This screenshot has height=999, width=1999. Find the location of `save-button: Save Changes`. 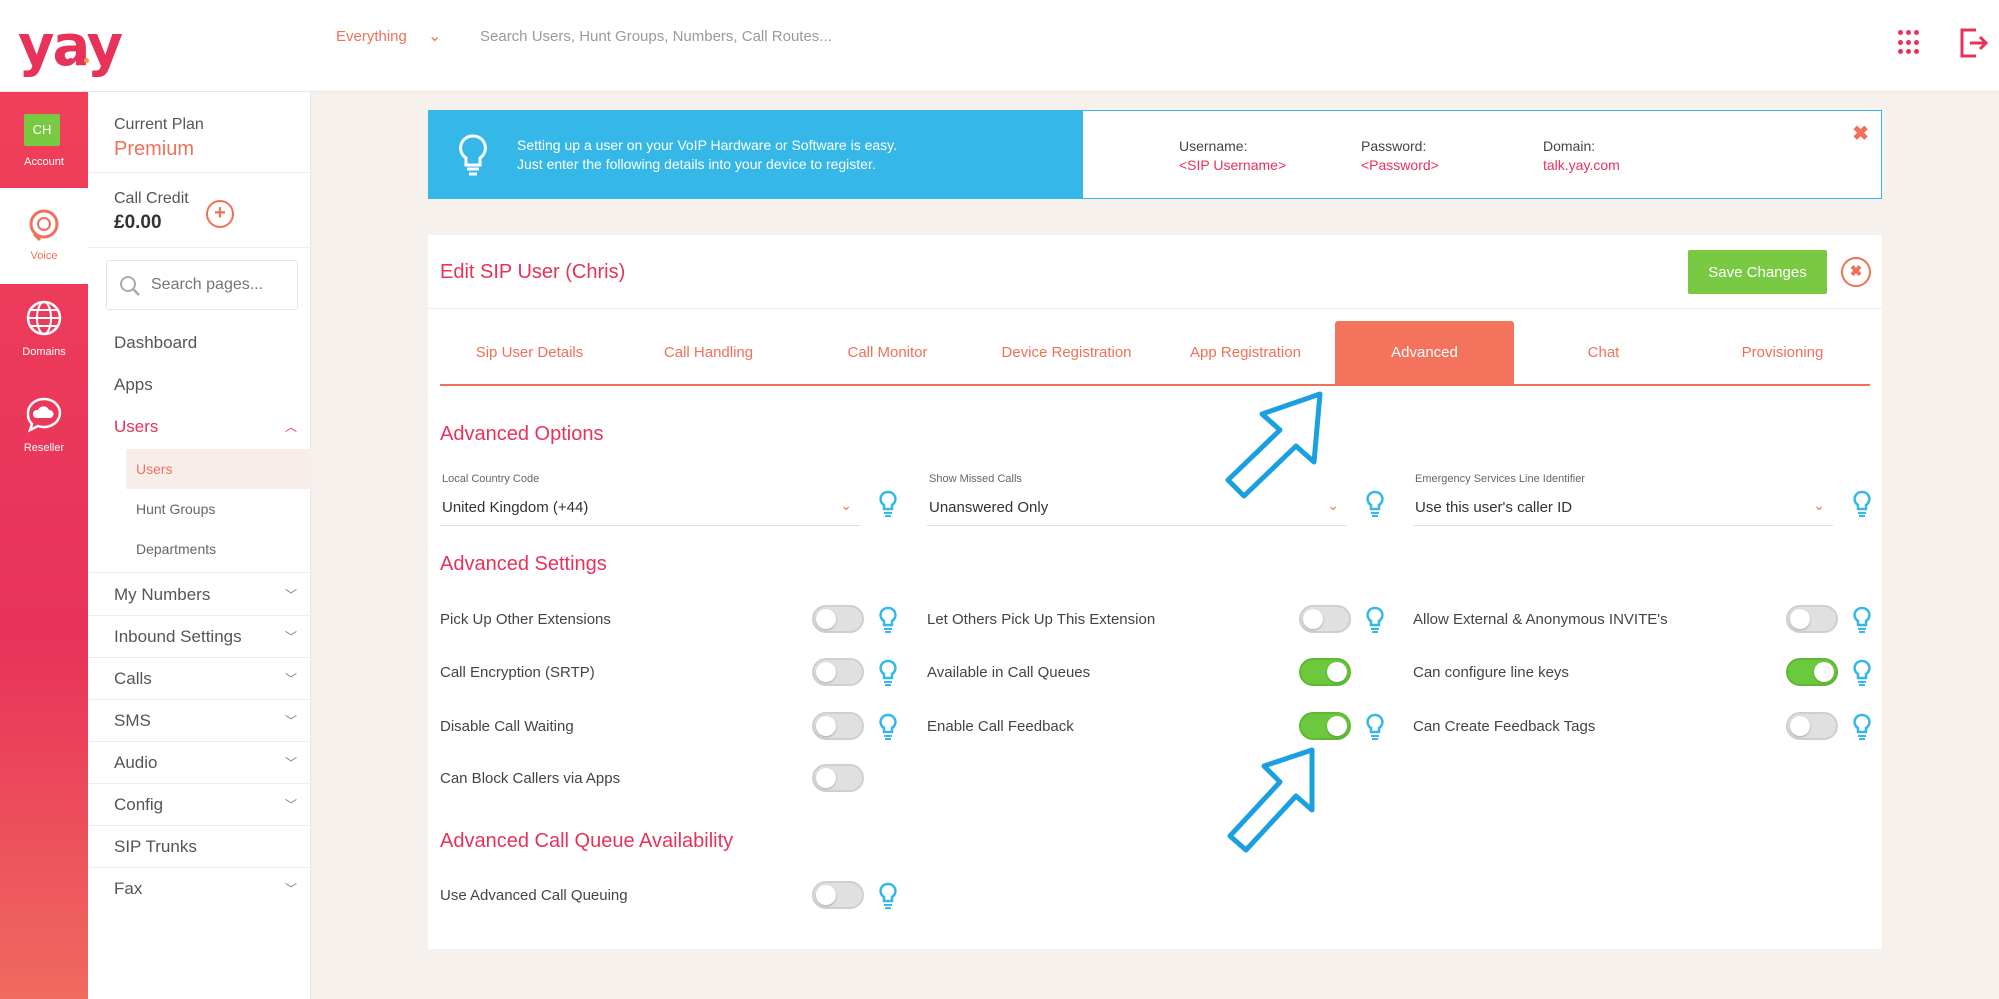

save-button: Save Changes is located at coordinates (1757, 272).